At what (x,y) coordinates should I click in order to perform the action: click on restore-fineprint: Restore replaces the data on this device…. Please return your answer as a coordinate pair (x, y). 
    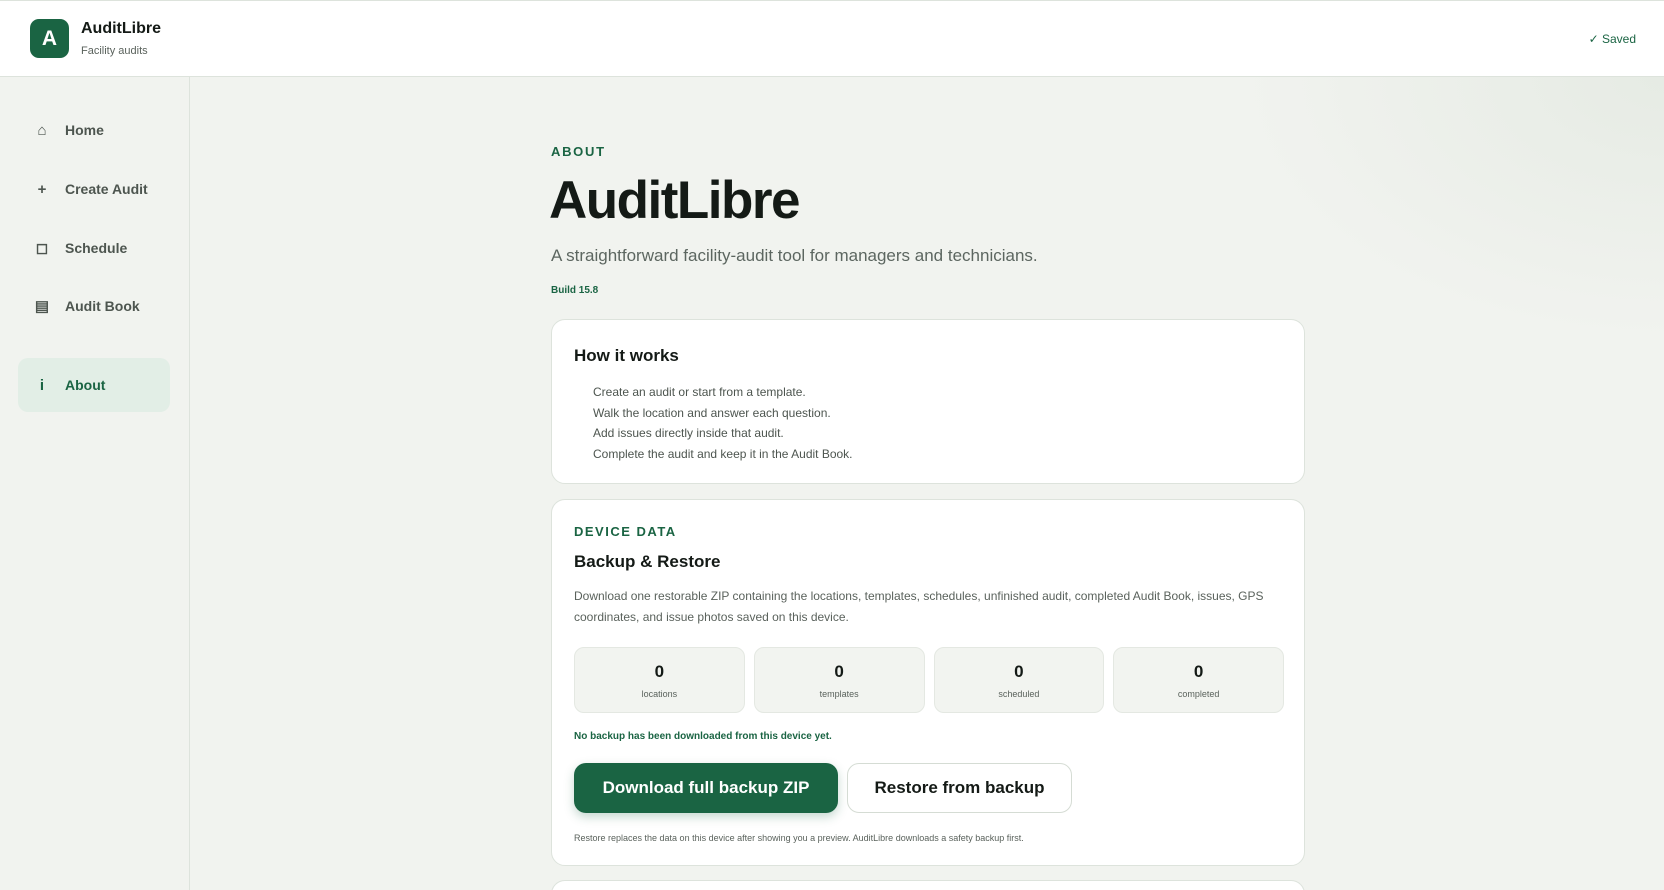
    Looking at the image, I should click on (799, 838).